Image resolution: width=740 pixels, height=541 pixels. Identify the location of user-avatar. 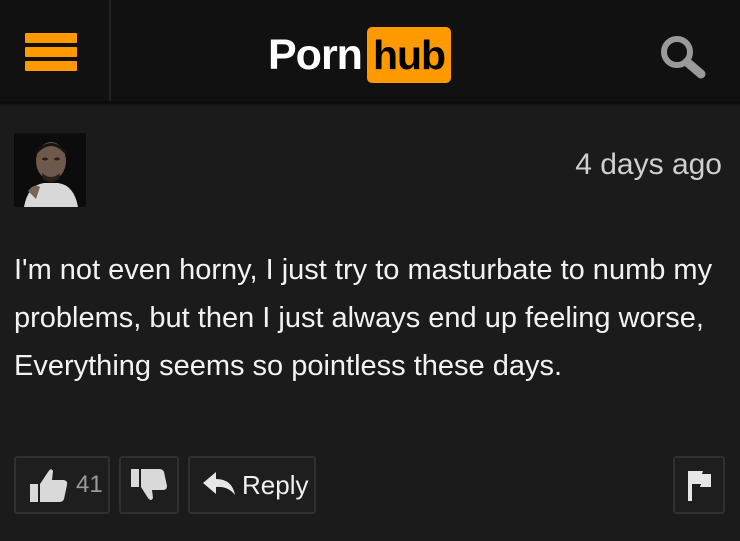
(50, 170).